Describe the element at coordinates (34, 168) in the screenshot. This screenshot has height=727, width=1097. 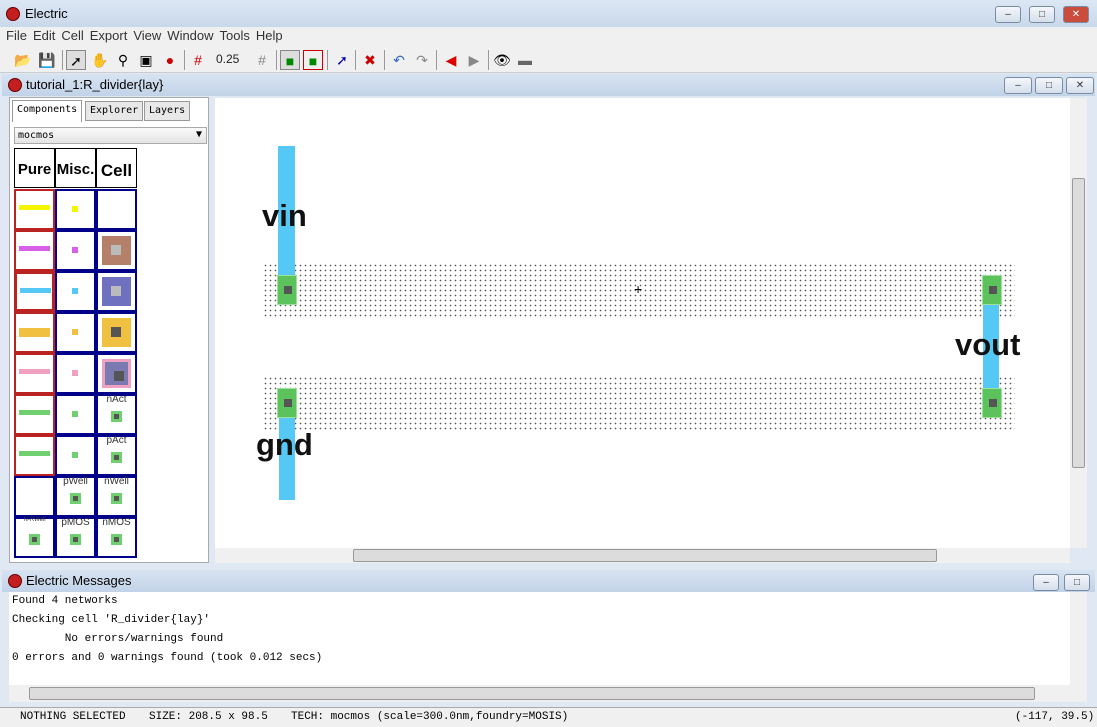
I see `palette-header-0: Pure` at that location.